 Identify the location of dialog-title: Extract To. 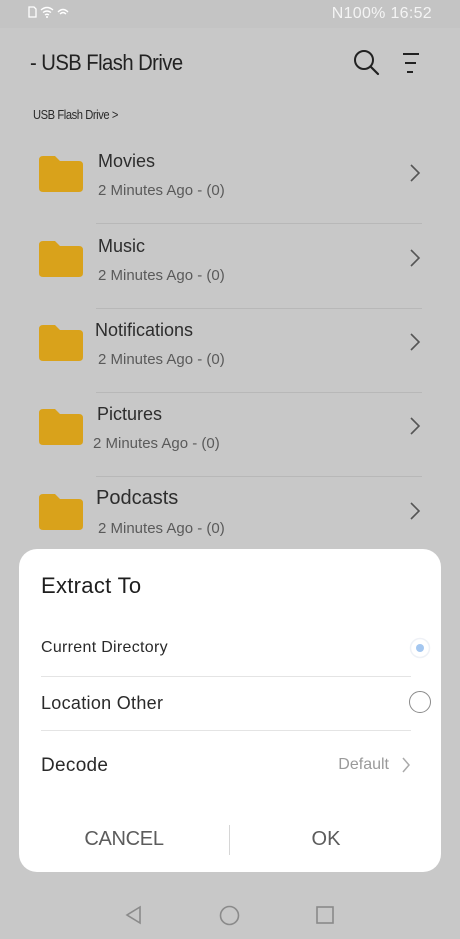
(91, 585).